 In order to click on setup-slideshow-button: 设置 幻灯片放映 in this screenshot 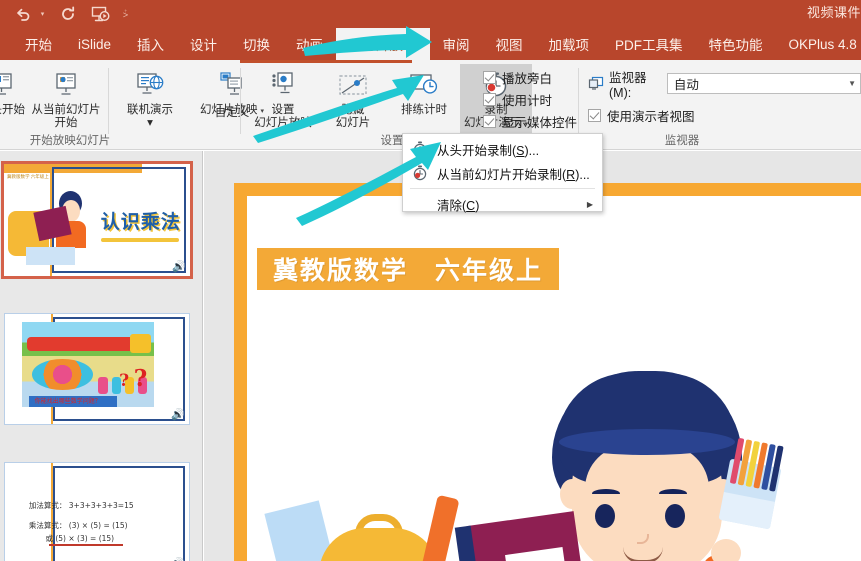, I will do `click(283, 100)`.